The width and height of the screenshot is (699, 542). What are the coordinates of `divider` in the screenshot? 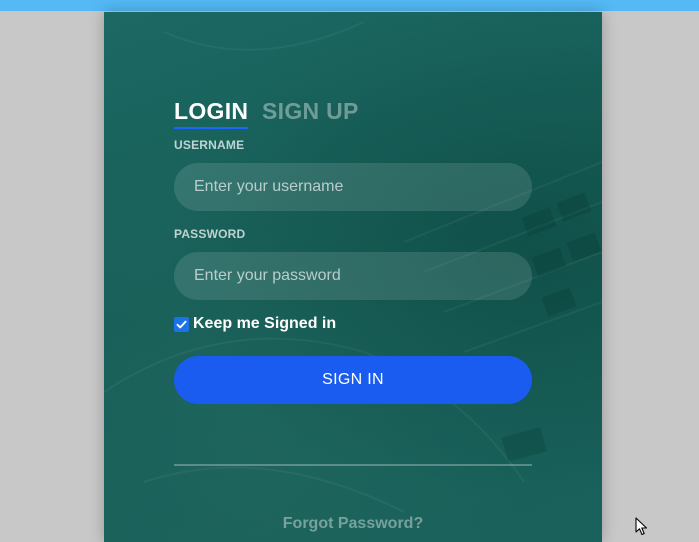 It's located at (353, 465).